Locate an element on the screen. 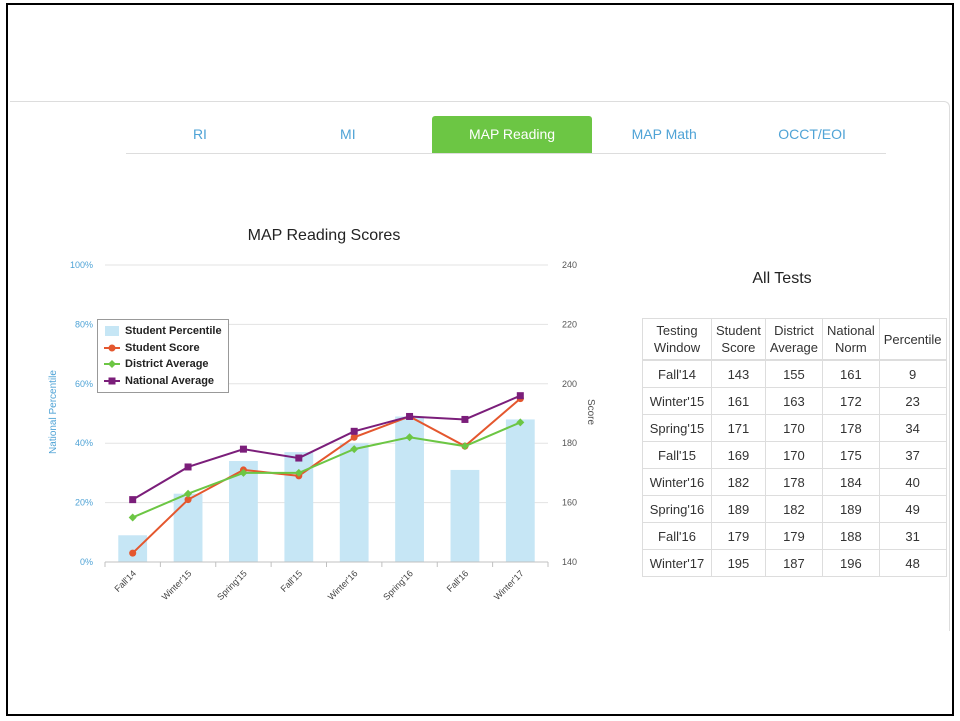 This screenshot has width=960, height=721. y-tick-label-right: 220 is located at coordinates (569, 324).